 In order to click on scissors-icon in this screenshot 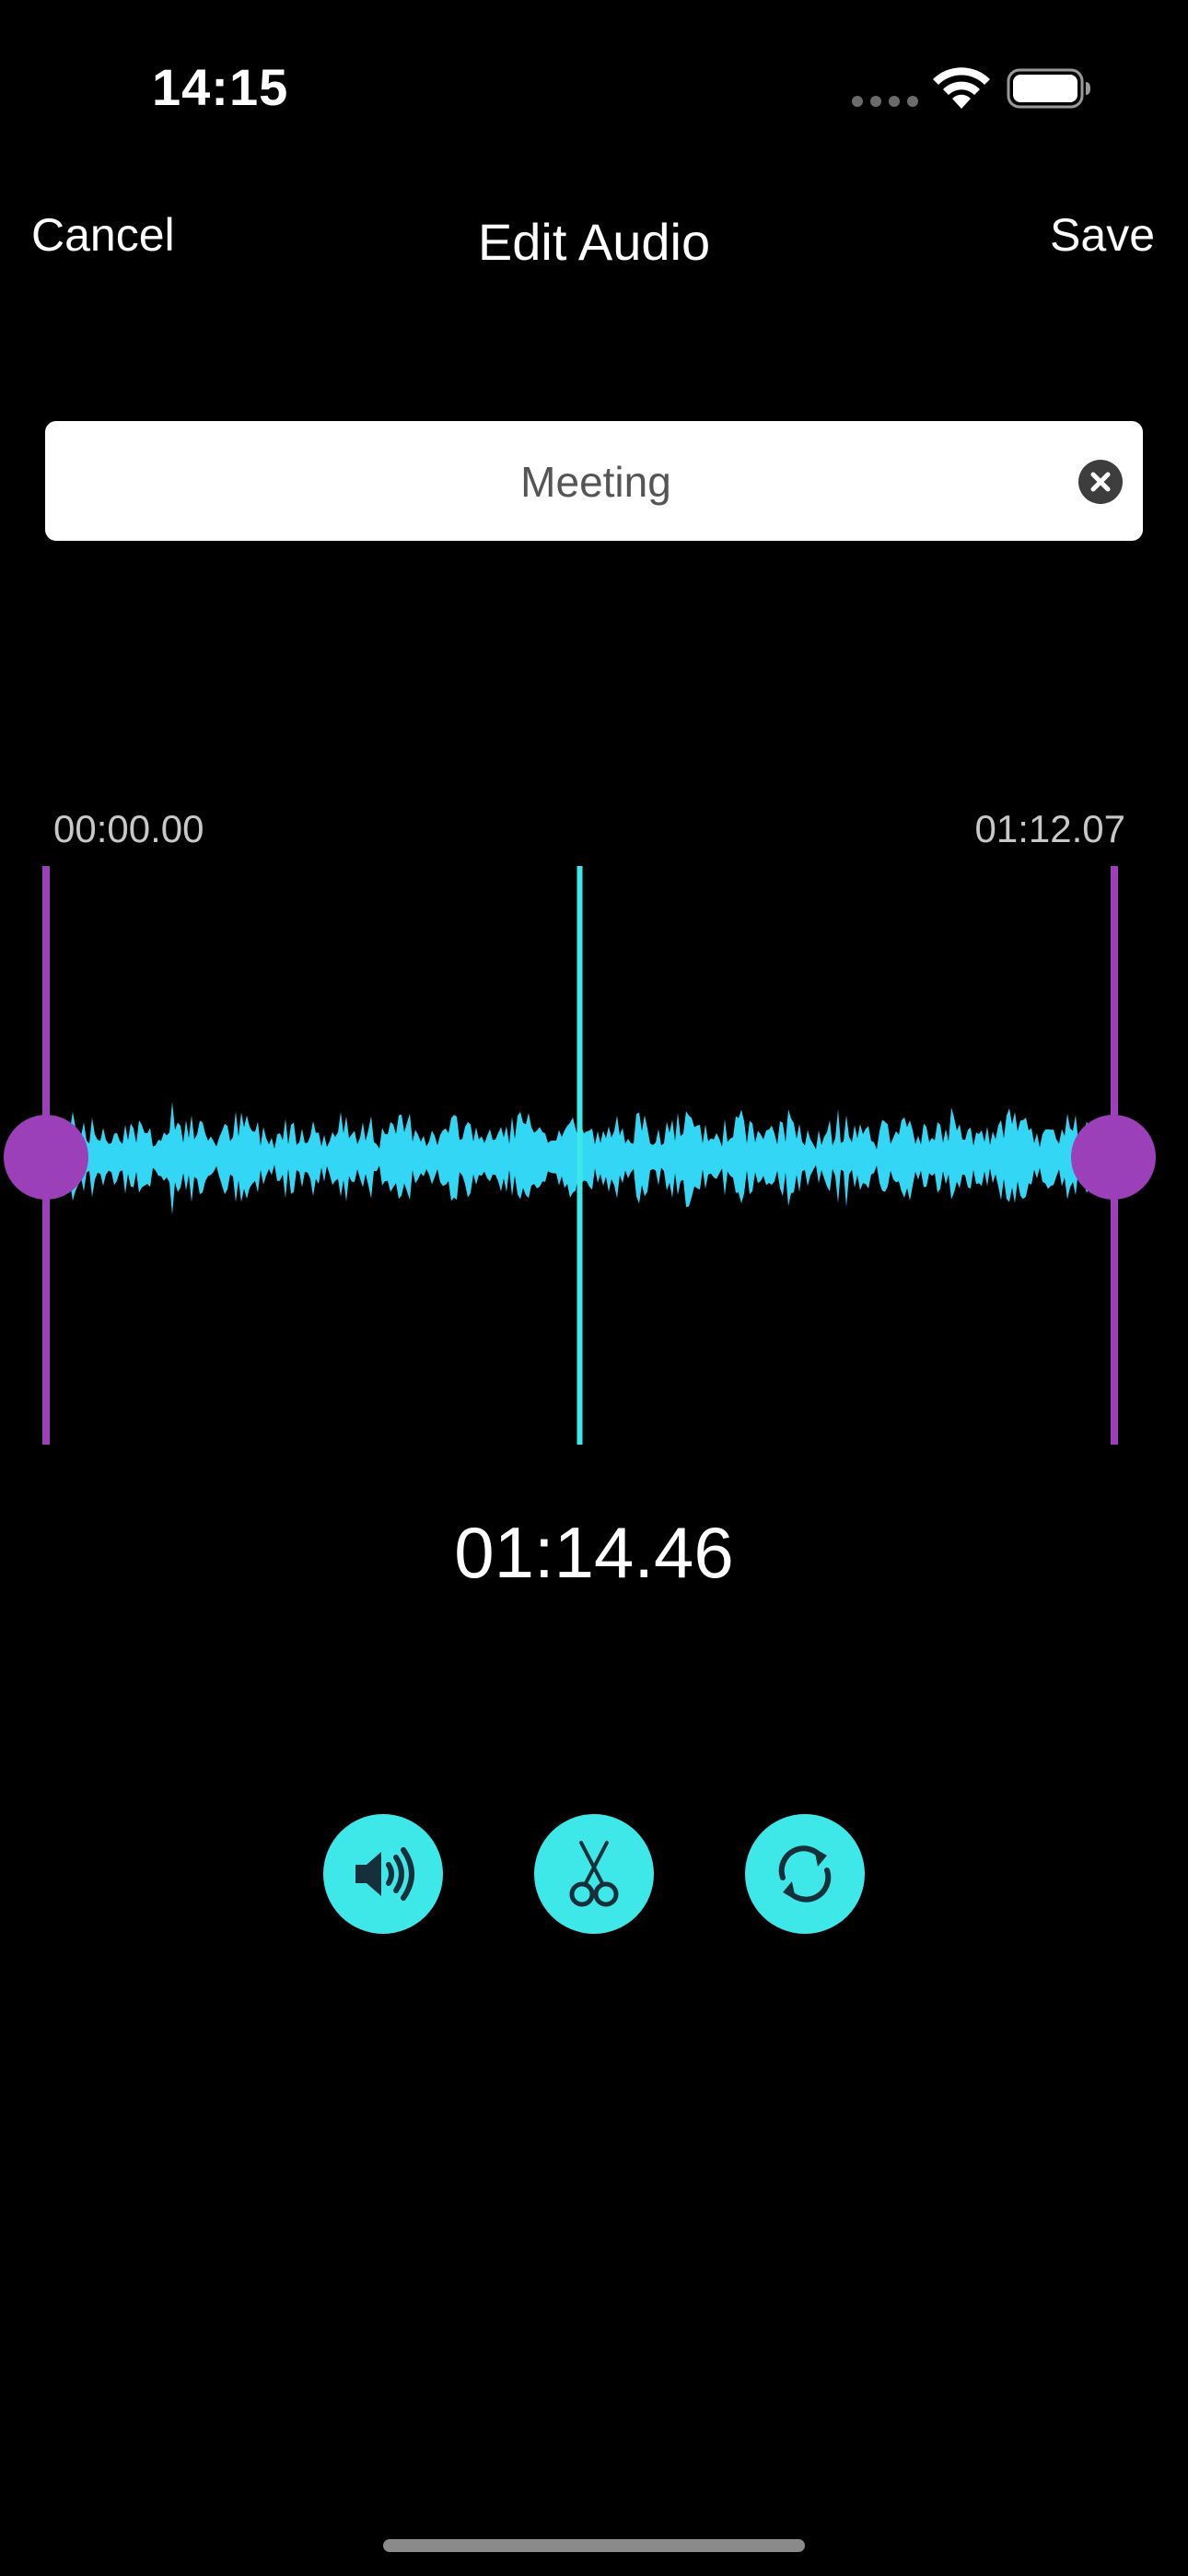, I will do `click(594, 1874)`.